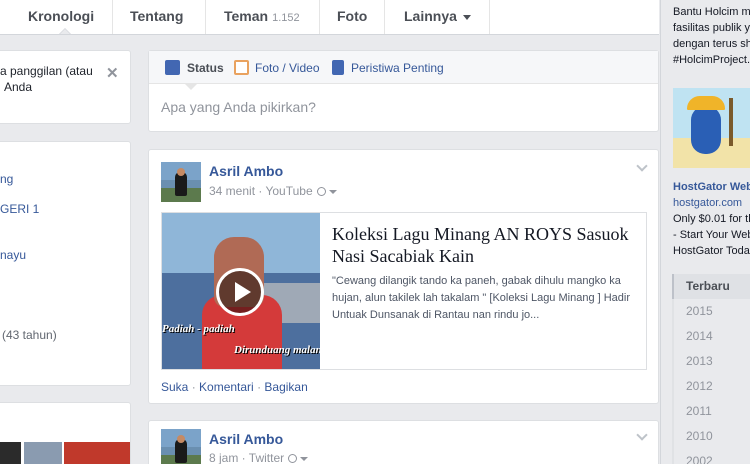 The image size is (750, 464). What do you see at coordinates (288, 191) in the screenshot?
I see `post-source: YouTube` at bounding box center [288, 191].